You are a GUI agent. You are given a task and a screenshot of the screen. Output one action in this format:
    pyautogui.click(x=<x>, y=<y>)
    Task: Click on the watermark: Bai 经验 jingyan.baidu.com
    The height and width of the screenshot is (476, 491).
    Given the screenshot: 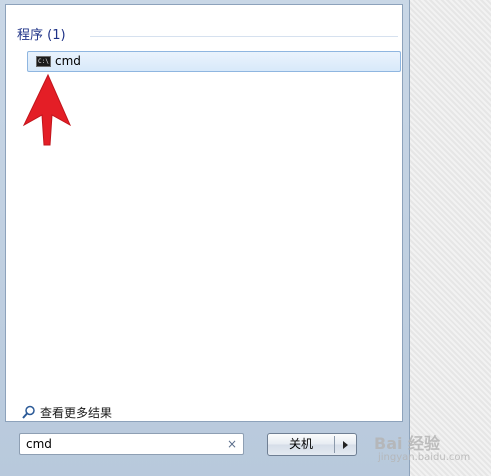 What is the action you would take?
    pyautogui.click(x=425, y=447)
    